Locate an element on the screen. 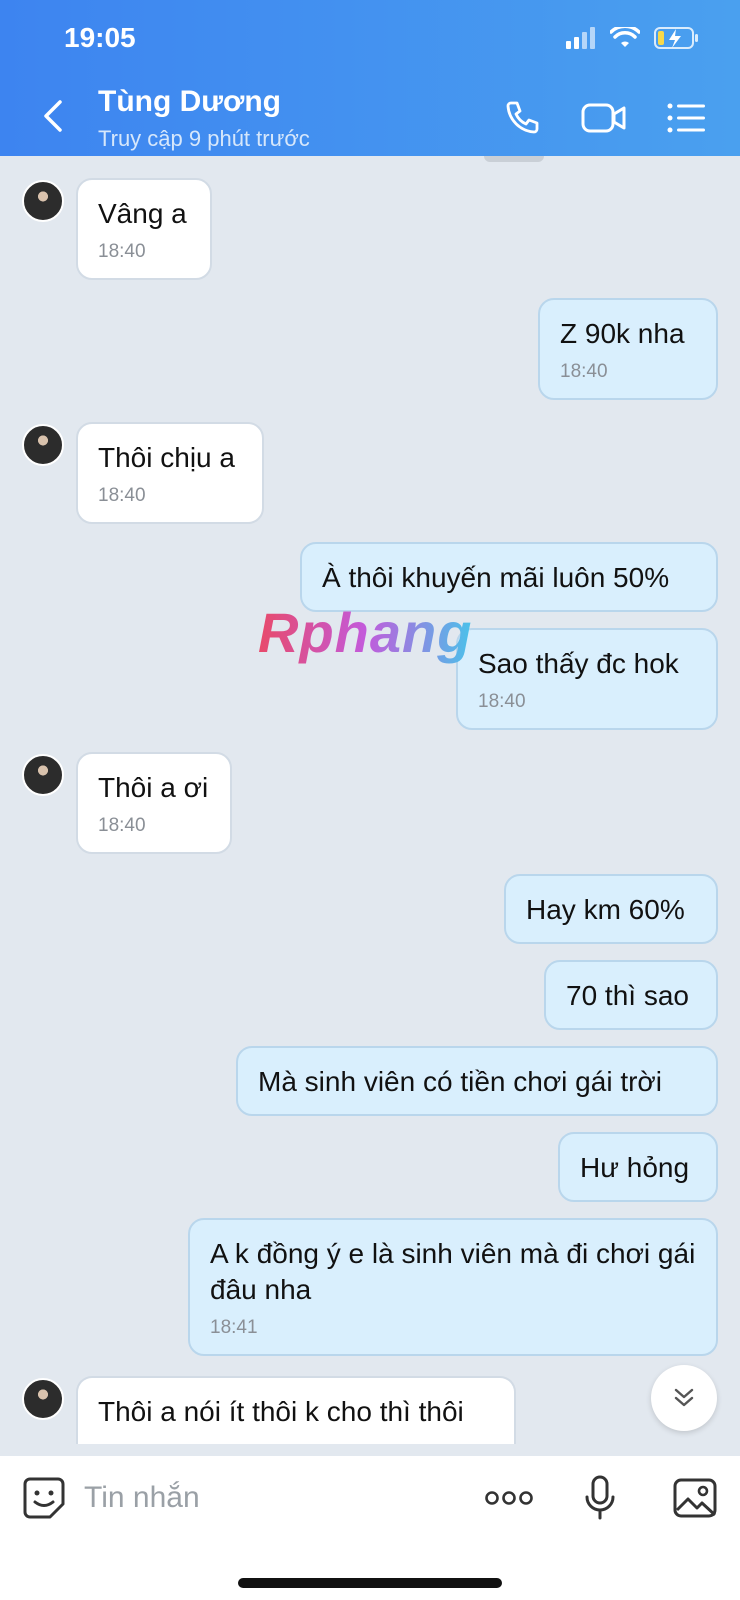 The image size is (740, 1600). status-time: 19:05 is located at coordinates (100, 37).